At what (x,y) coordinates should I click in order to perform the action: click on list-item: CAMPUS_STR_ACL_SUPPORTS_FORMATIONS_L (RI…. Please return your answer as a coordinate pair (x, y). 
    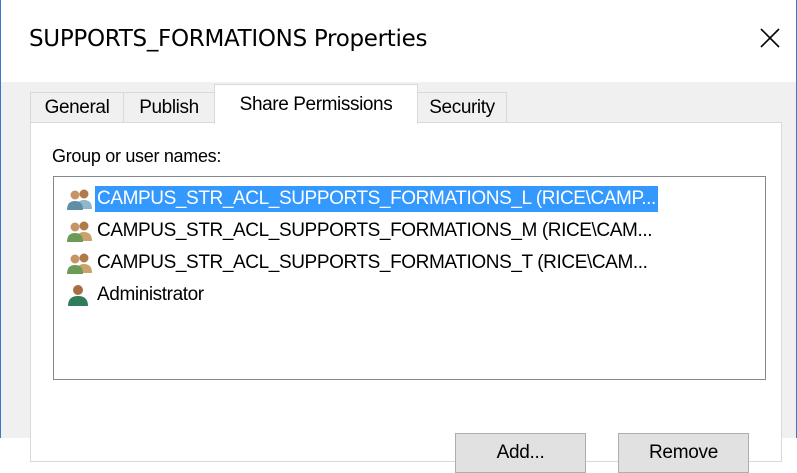
    Looking at the image, I should click on (361, 199).